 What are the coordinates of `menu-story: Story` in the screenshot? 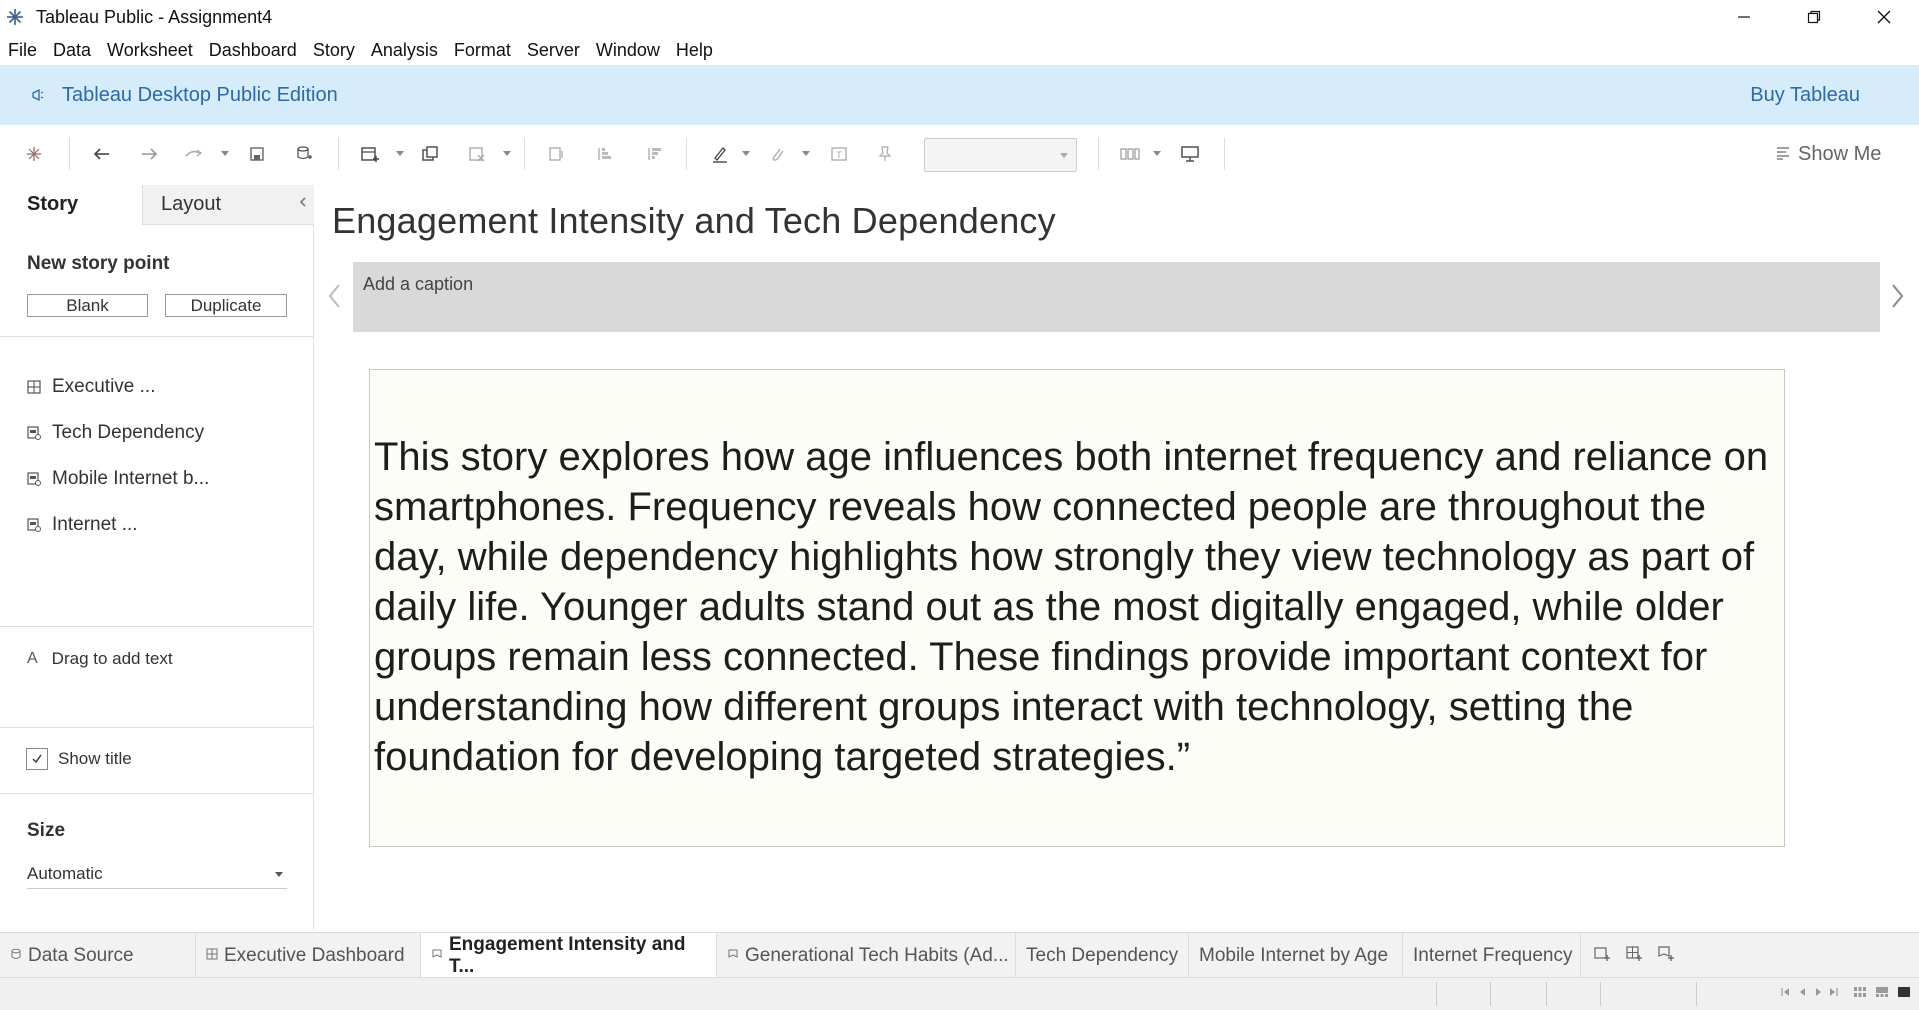 It's located at (334, 50).